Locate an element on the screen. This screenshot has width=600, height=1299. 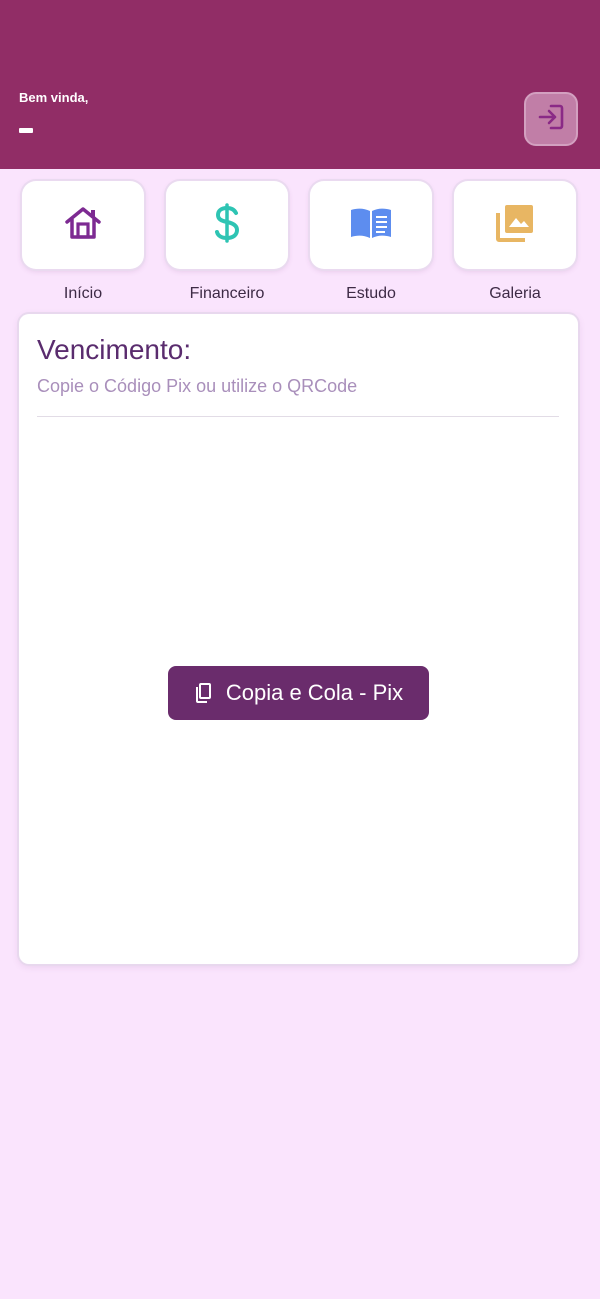
copy-icon is located at coordinates (204, 693).